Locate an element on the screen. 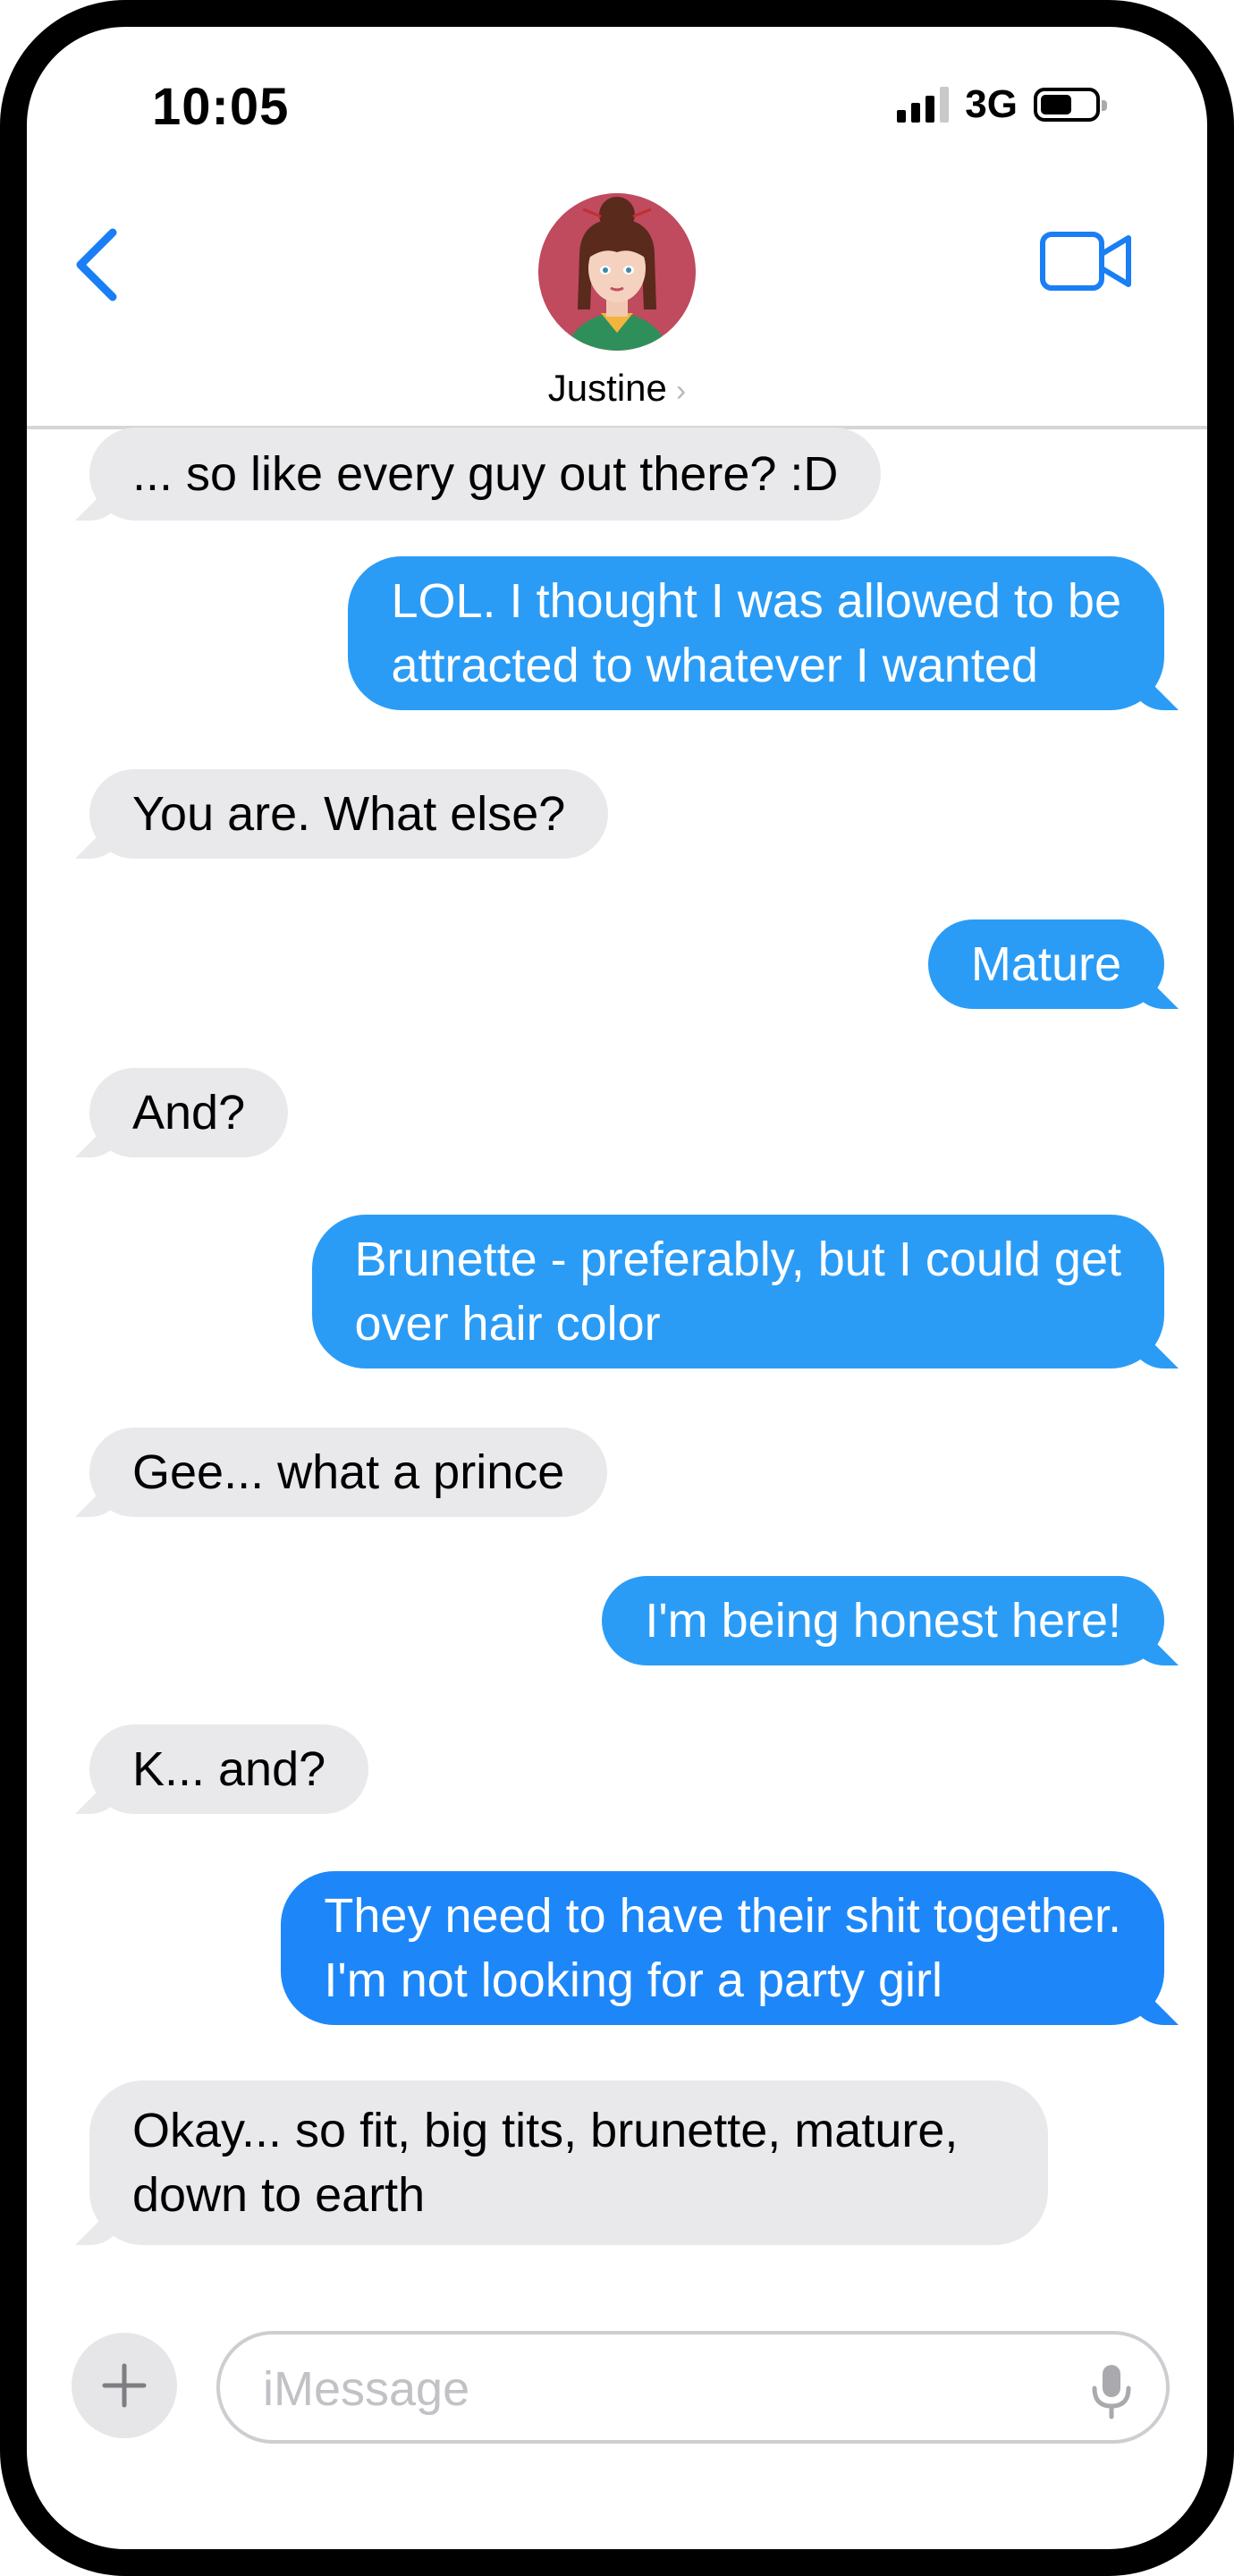  message-text: I'm not looking for a party girl is located at coordinates (633, 1980).